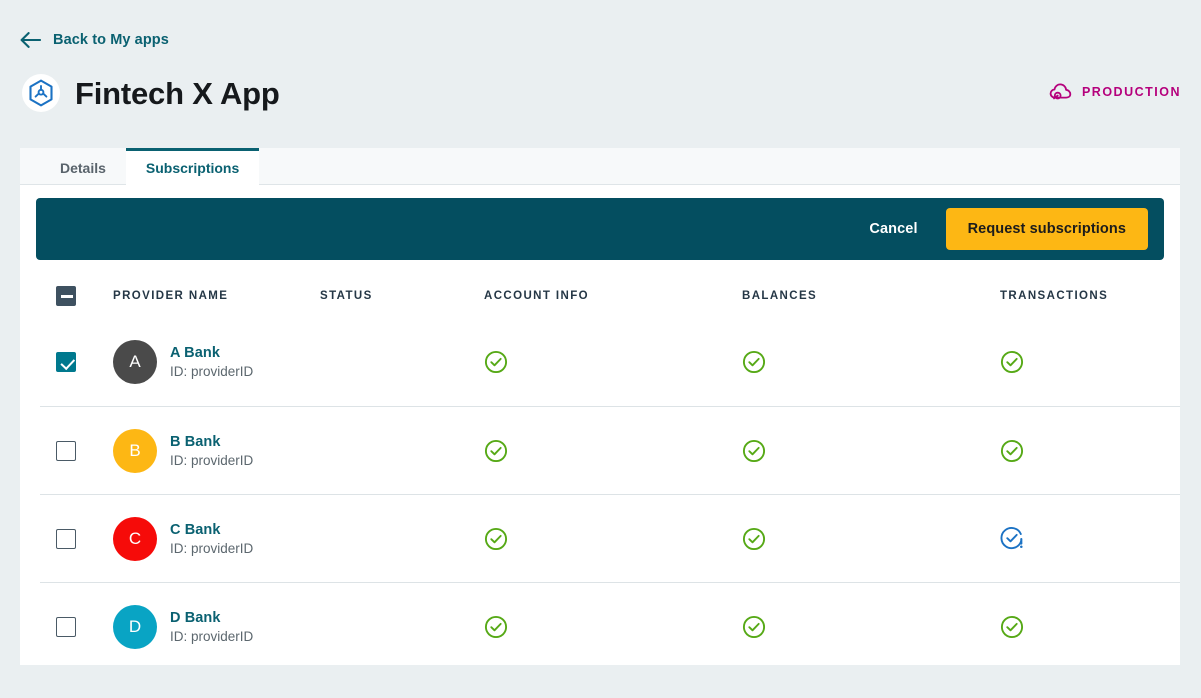 The height and width of the screenshot is (698, 1201). I want to click on provider-name-link: C Bank, so click(211, 530).